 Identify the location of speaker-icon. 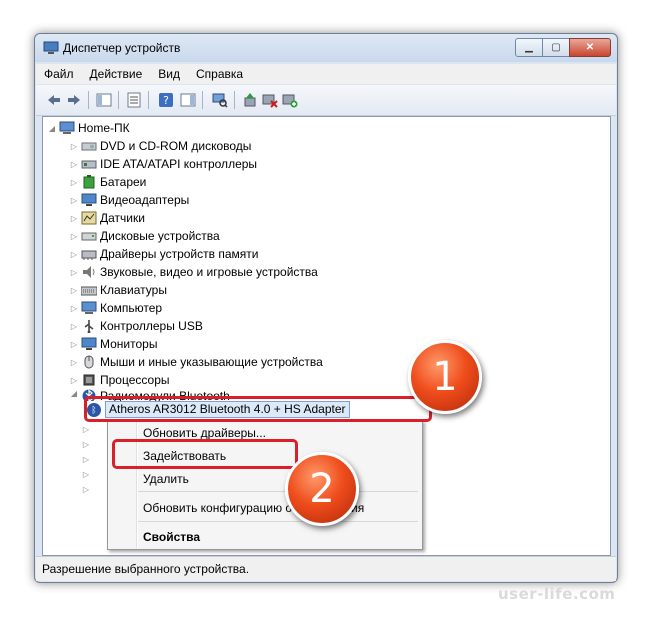
(89, 272).